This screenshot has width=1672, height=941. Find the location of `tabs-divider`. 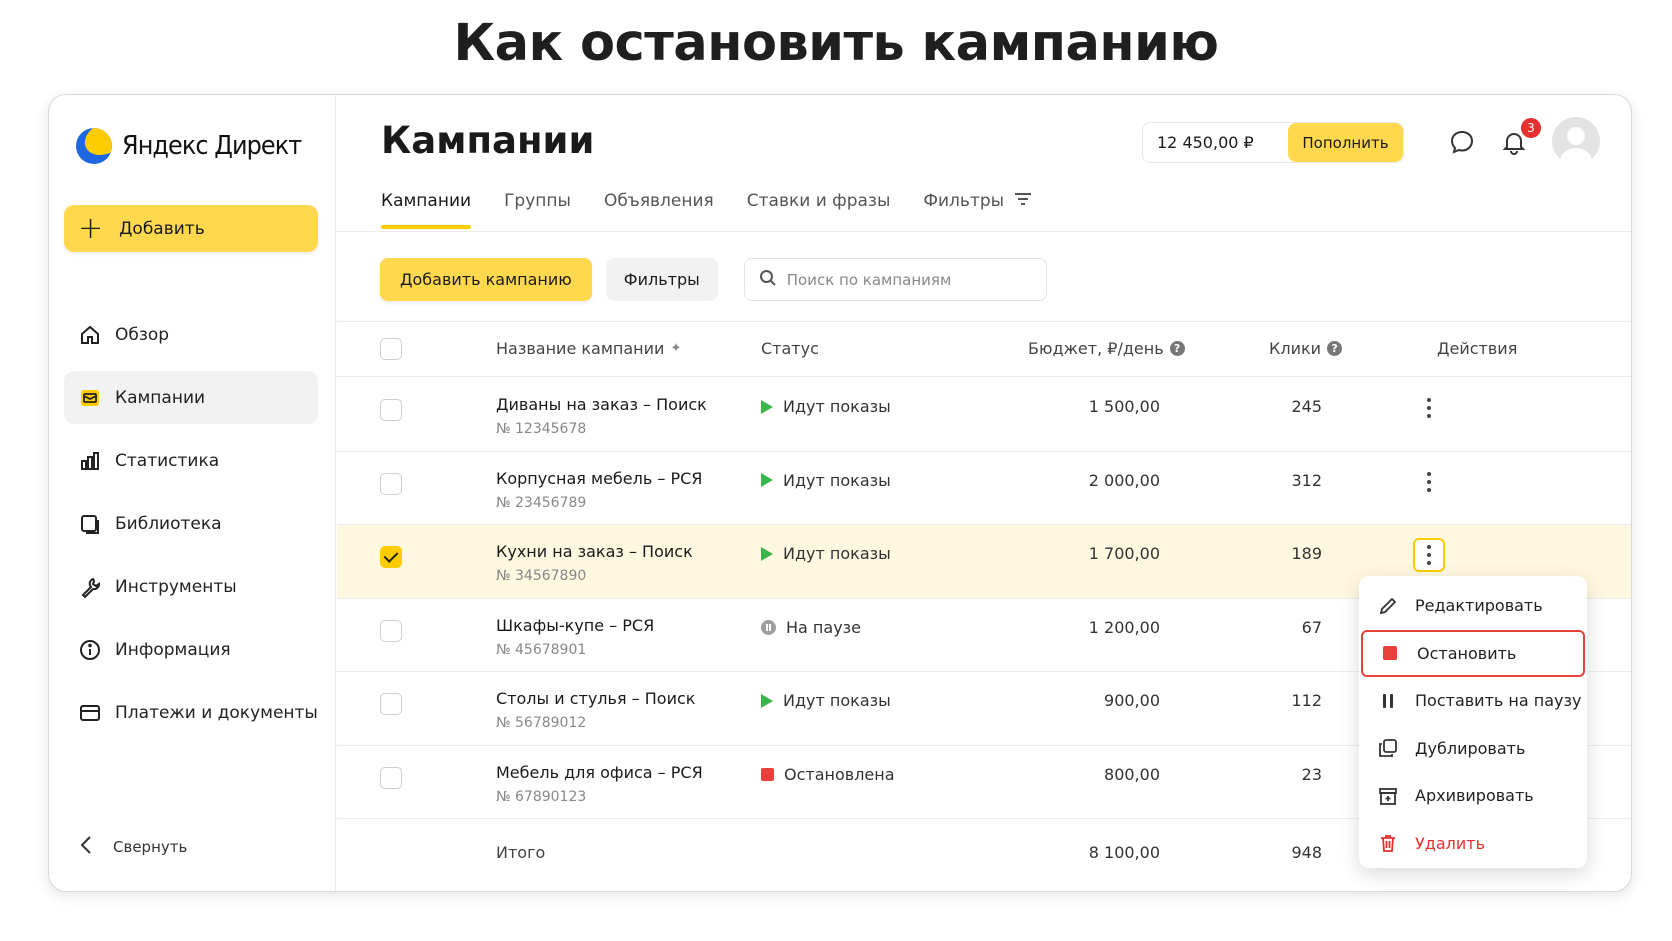

tabs-divider is located at coordinates (984, 231).